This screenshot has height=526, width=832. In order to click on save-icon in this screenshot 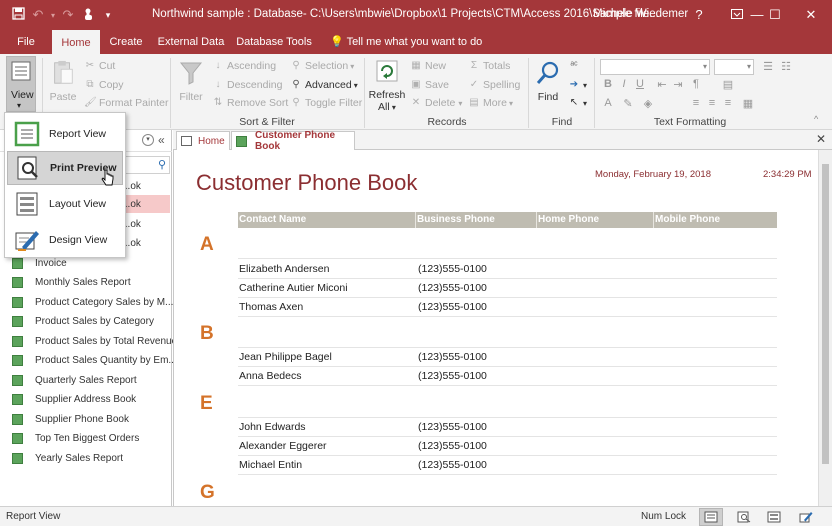, I will do `click(18, 15)`.